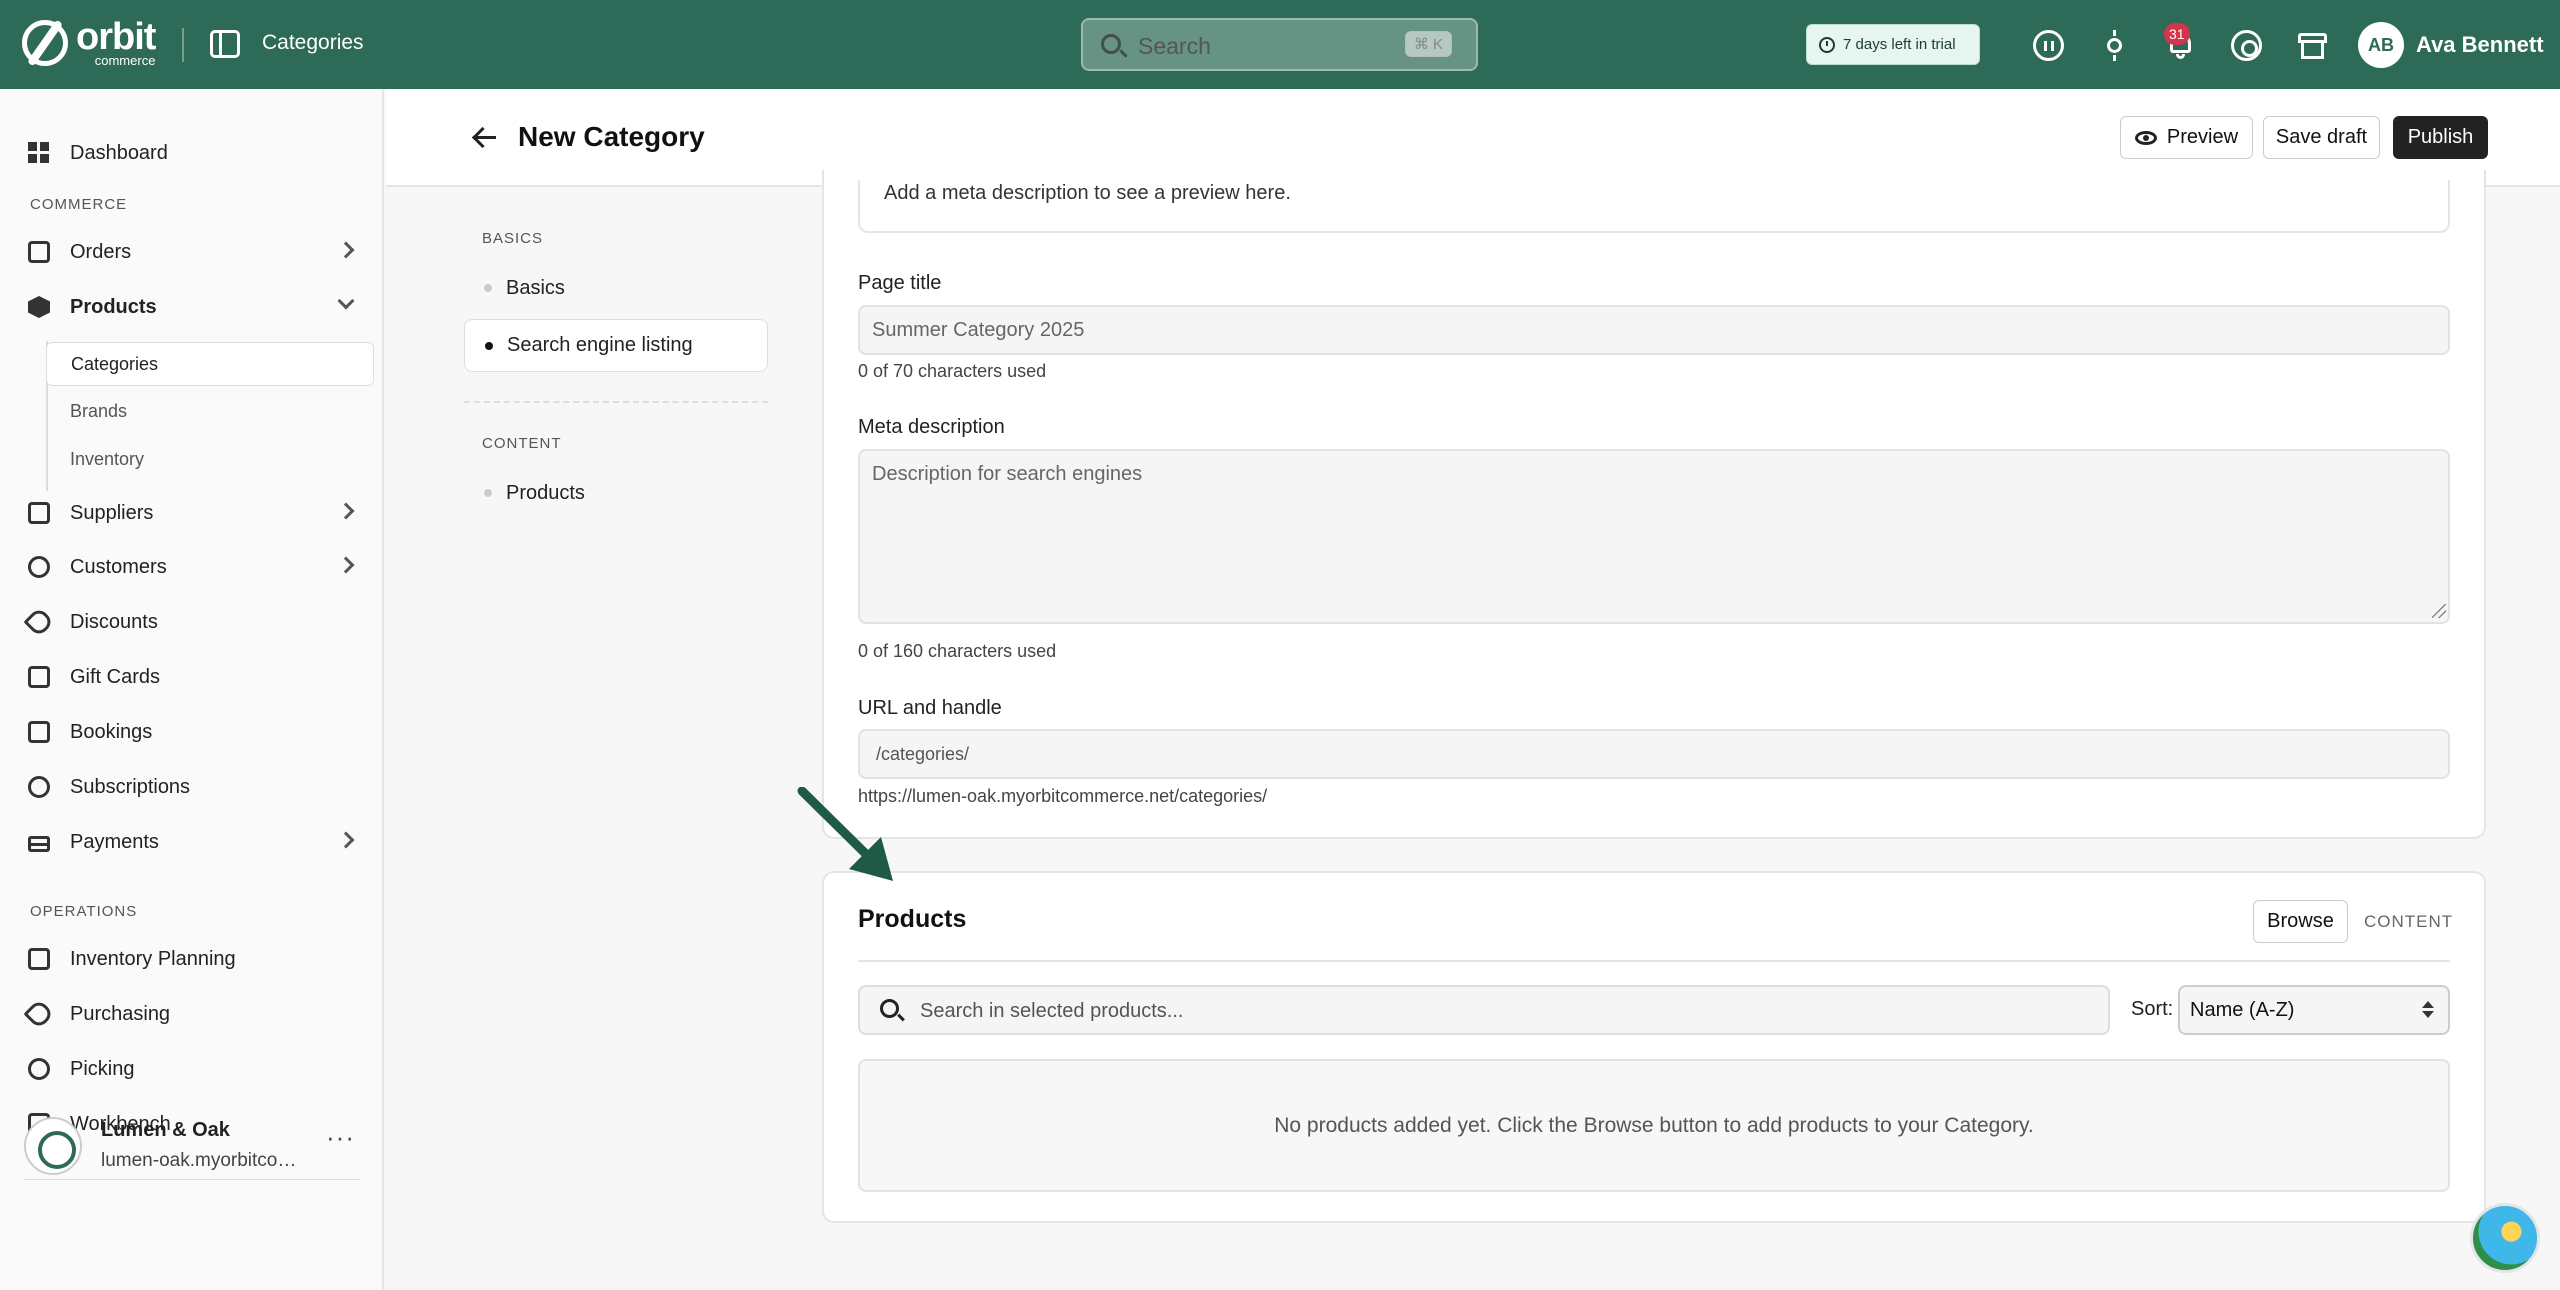 The height and width of the screenshot is (1290, 2560). What do you see at coordinates (912, 919) in the screenshot?
I see `products-card-title: Products` at bounding box center [912, 919].